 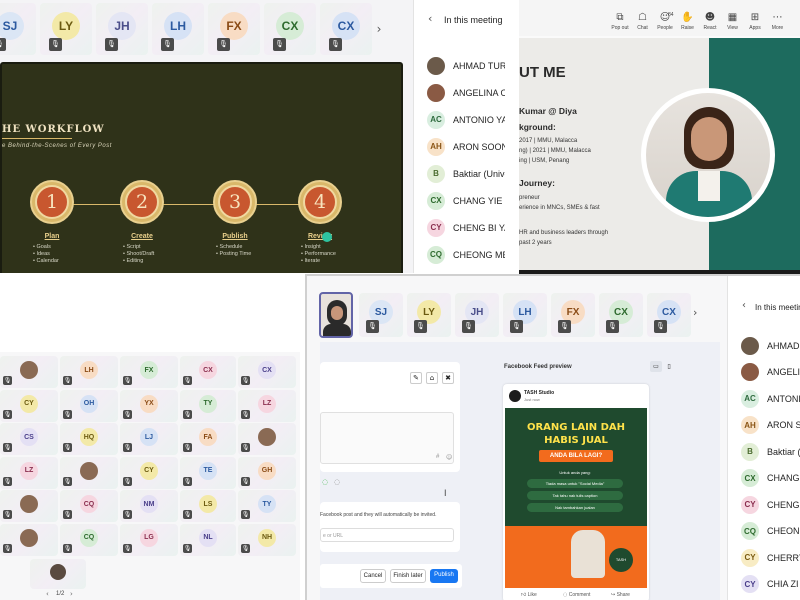 I want to click on mobile-preview-icon: ▯, so click(x=669, y=366).